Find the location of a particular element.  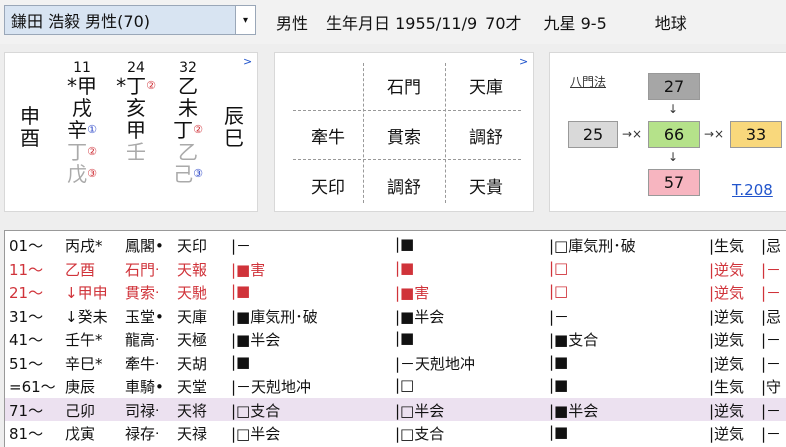

table-row: 81〜 戊寅 禄存ᐧ 天禄 |□半会 |□支合 |■ |逆気 |－ is located at coordinates (395, 432).